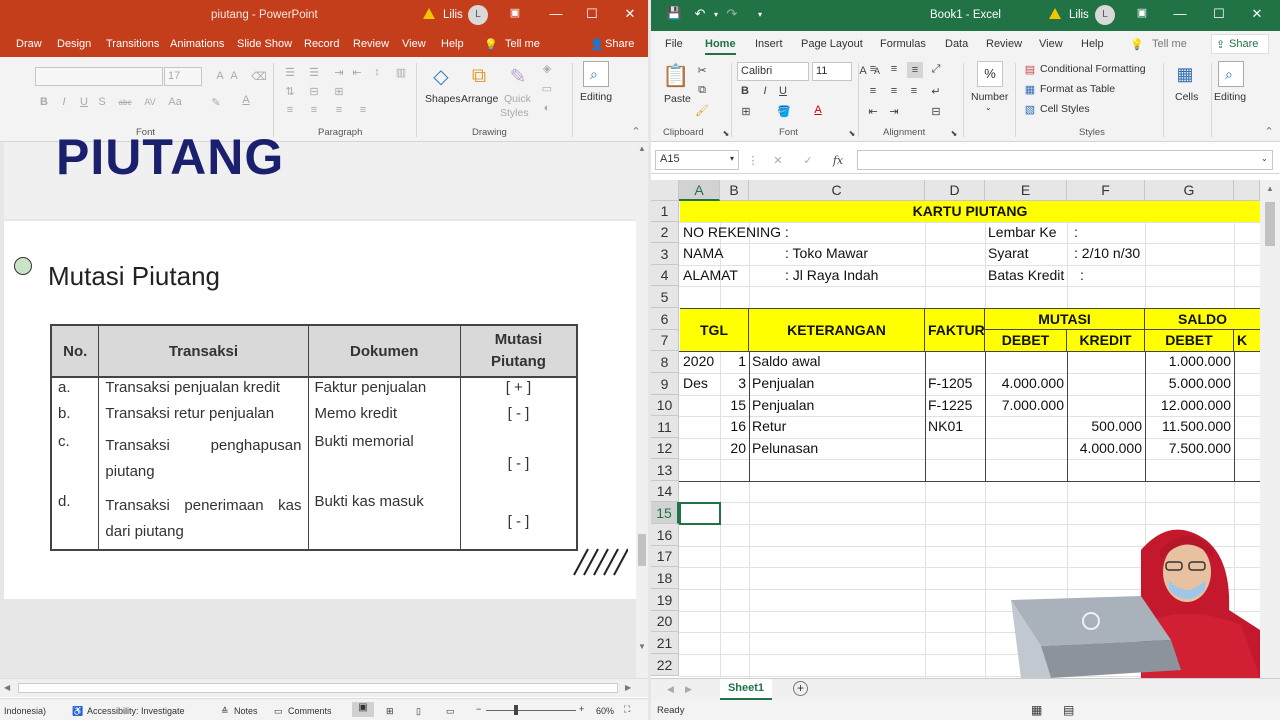  Describe the element at coordinates (453, 15) in the screenshot. I see `ppt-user-name: Lilis` at that location.